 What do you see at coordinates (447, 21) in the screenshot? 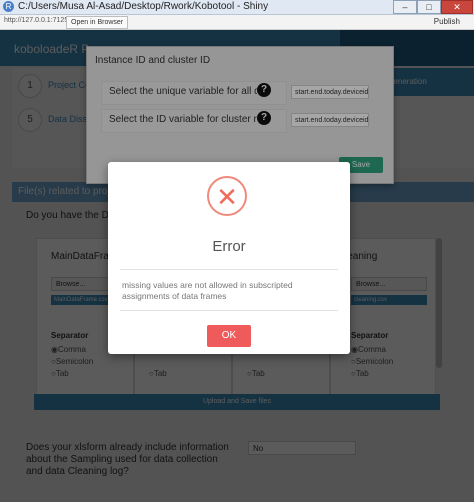
I see `publish-button: Publish` at bounding box center [447, 21].